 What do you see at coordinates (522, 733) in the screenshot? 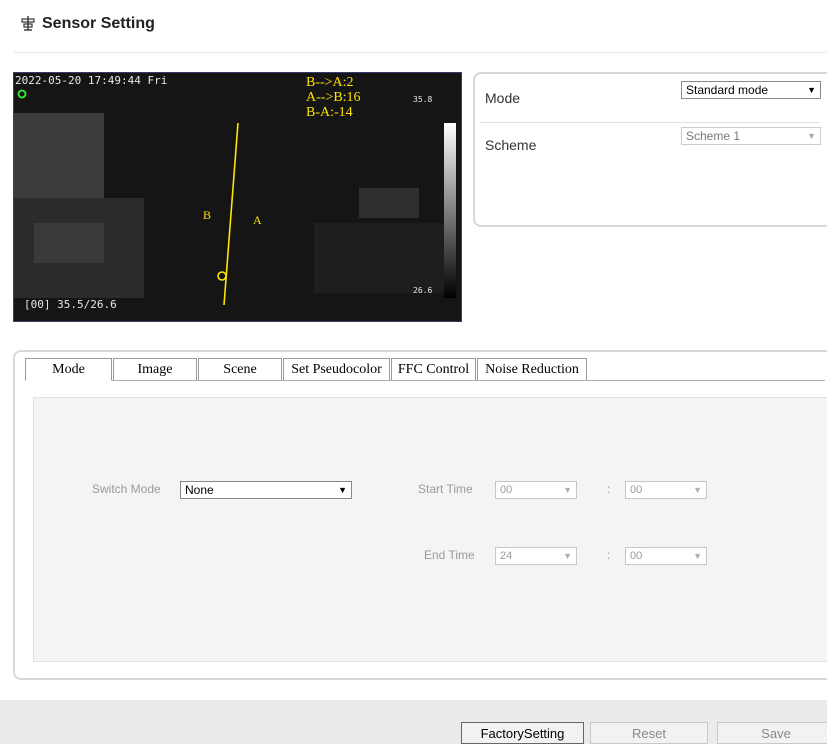
I see `factory-setting-button: FactorySetting` at bounding box center [522, 733].